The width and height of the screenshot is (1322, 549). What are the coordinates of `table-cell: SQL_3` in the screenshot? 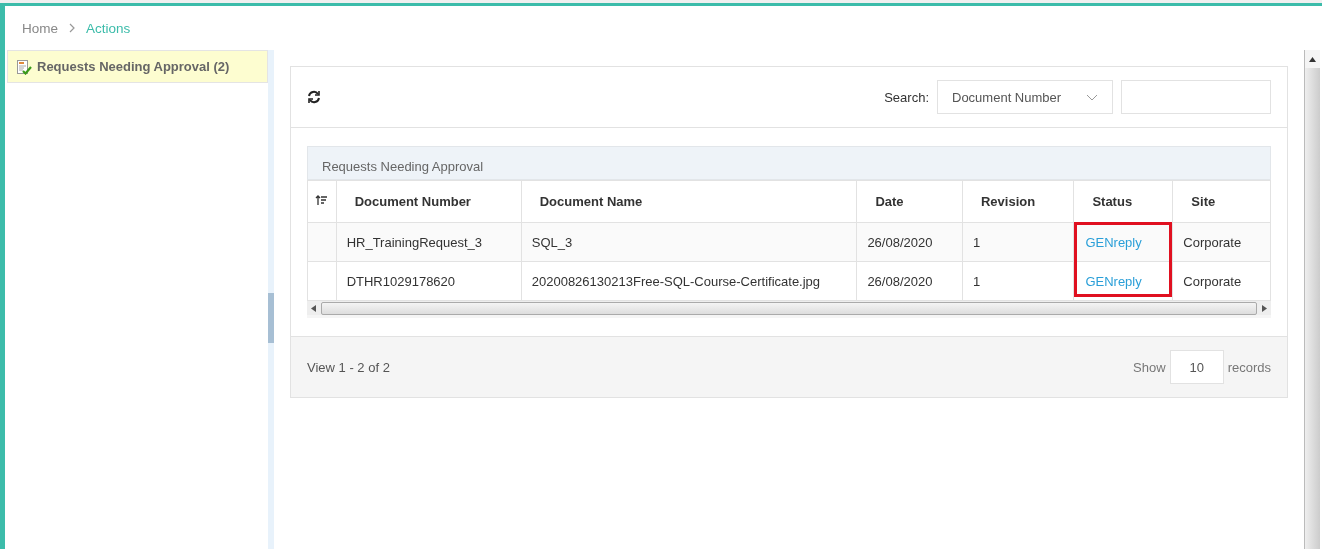 It's located at (689, 242).